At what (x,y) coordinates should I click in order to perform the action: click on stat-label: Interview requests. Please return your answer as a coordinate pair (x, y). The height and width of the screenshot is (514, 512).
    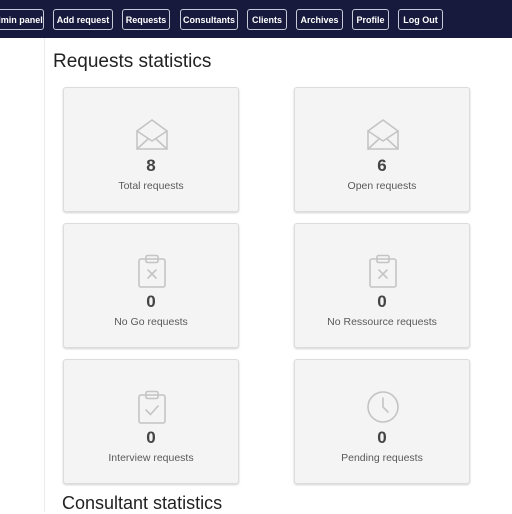
    Looking at the image, I should click on (151, 458).